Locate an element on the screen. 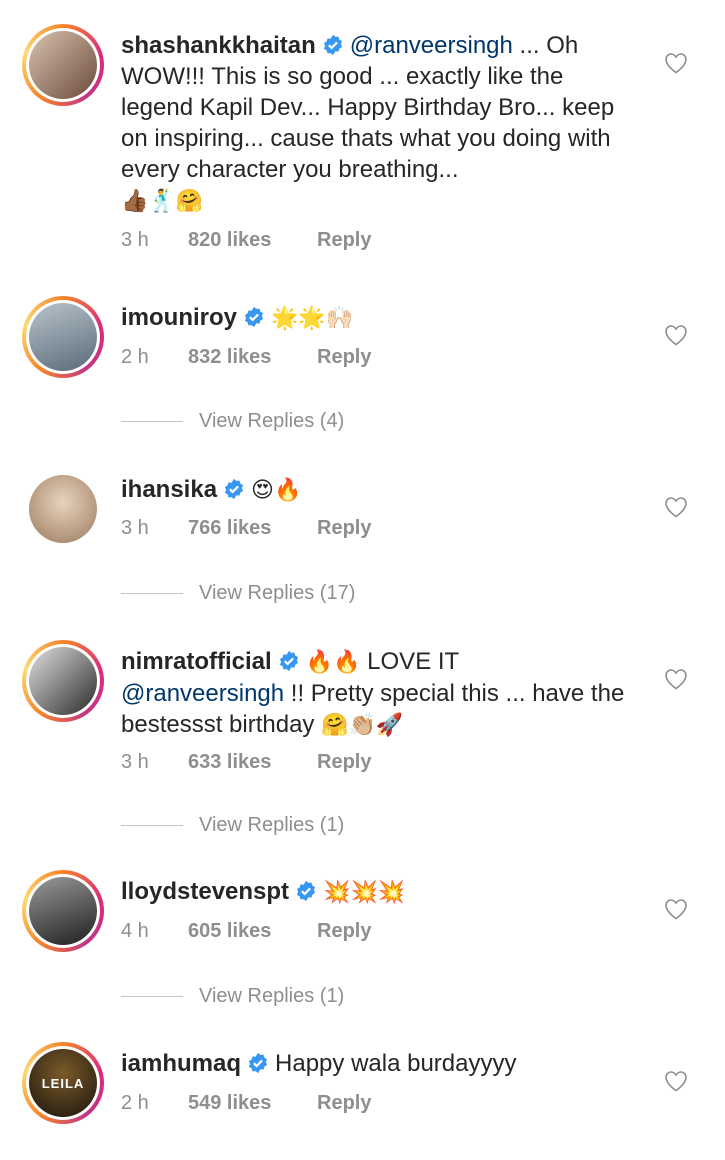  comment-text: lloydstevenspt 💥💥💥 is located at coordinates (381, 892).